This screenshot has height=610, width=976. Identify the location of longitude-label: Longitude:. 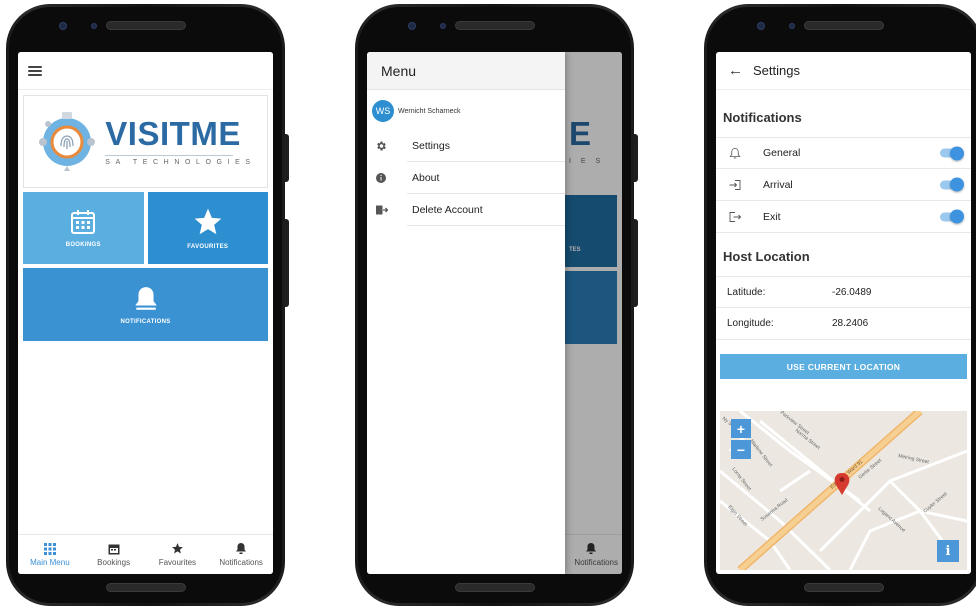
(750, 323).